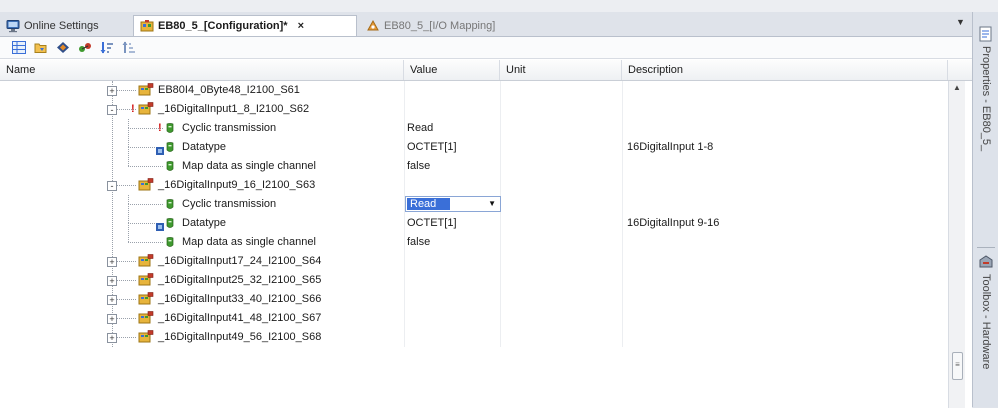 This screenshot has width=998, height=408. I want to click on tree-node-row: - _16DigitalInput9_16_I2100_S63, so click(474, 185).